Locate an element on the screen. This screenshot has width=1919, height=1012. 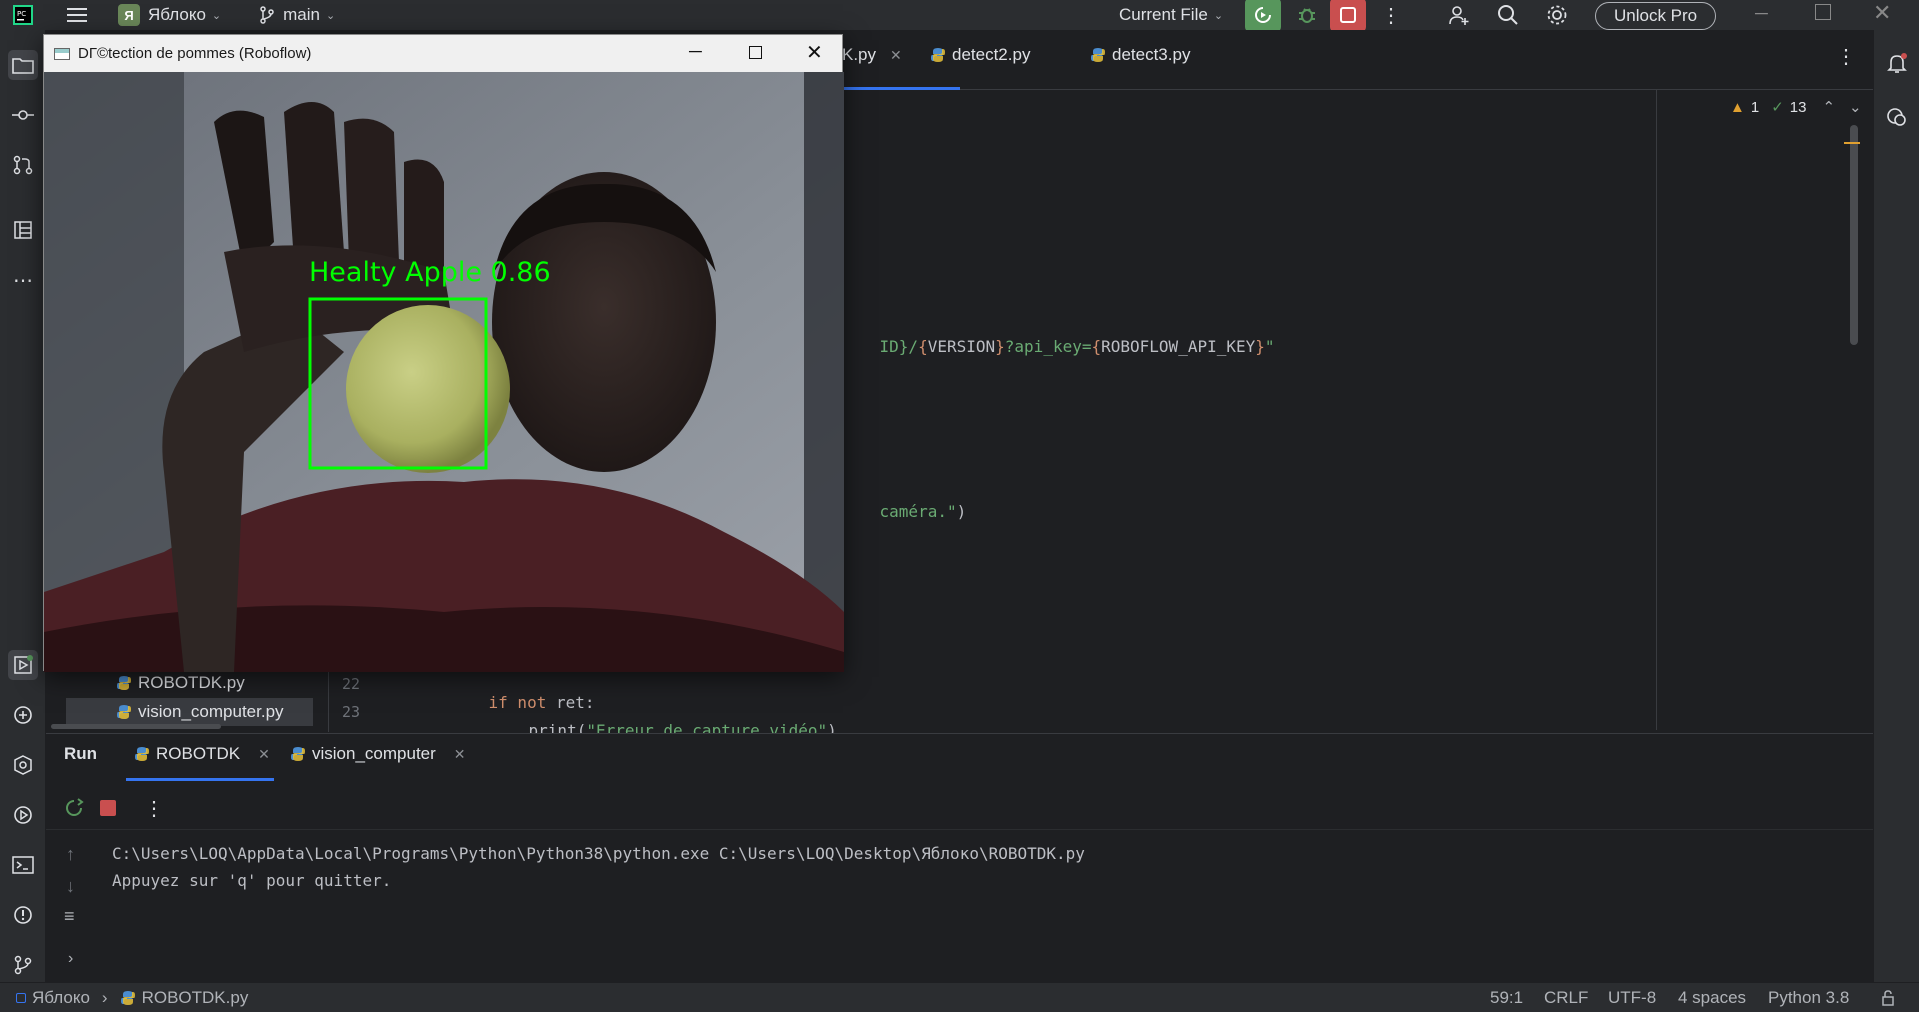
chevron-up-icon: ⌃ is located at coordinates (1828, 107).